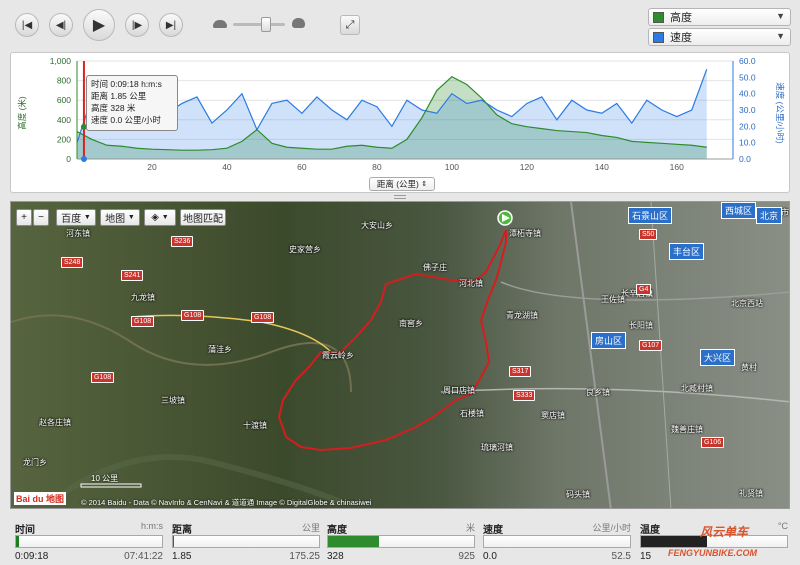 This screenshot has height=565, width=800. I want to click on zoom-out-label: −, so click(41, 217).